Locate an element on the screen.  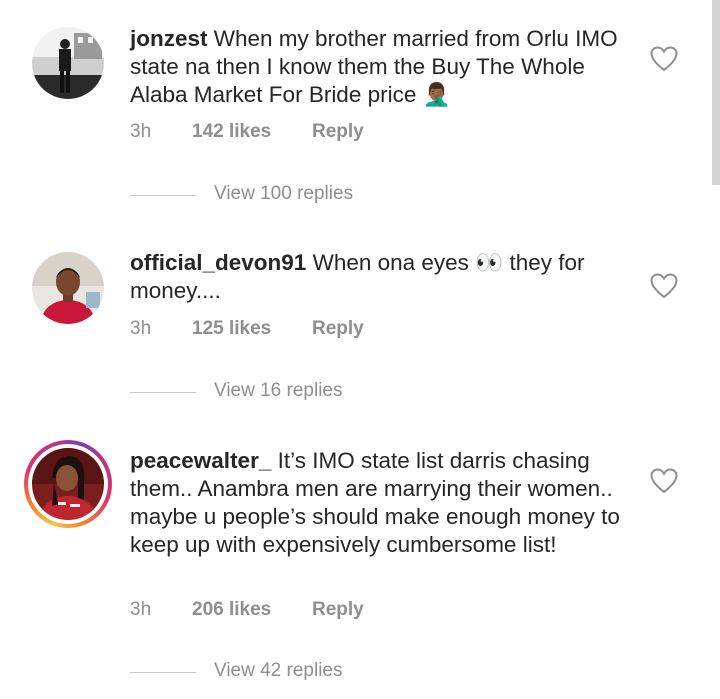
scrollbar is located at coordinates (716, 92).